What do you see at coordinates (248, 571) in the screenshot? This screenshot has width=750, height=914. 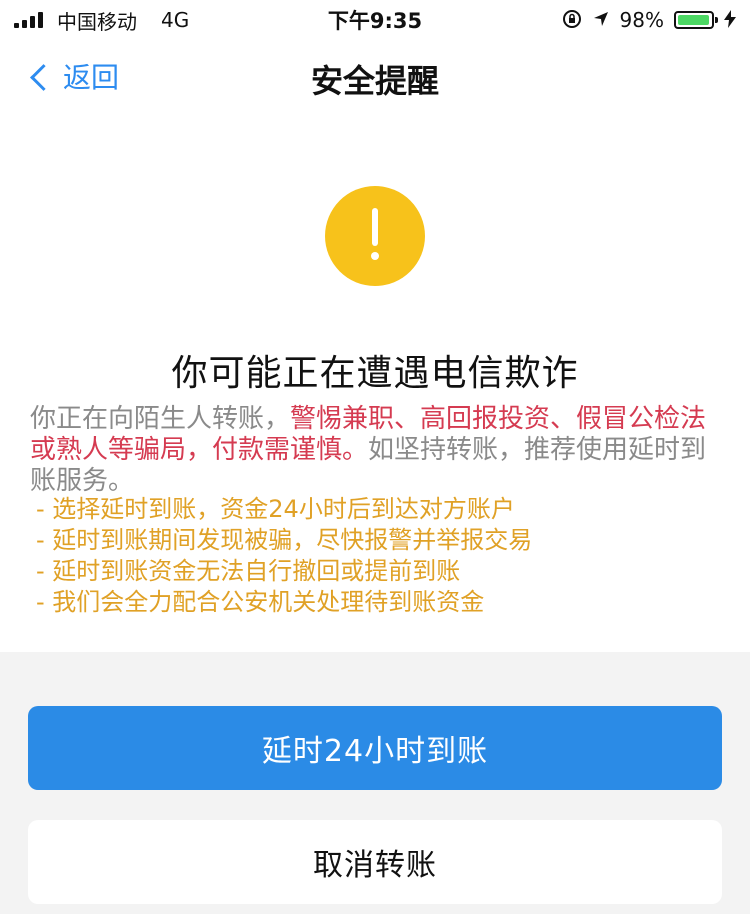 I see `tip-item: - 延时到账资金无法自行撤回或提前到账` at bounding box center [248, 571].